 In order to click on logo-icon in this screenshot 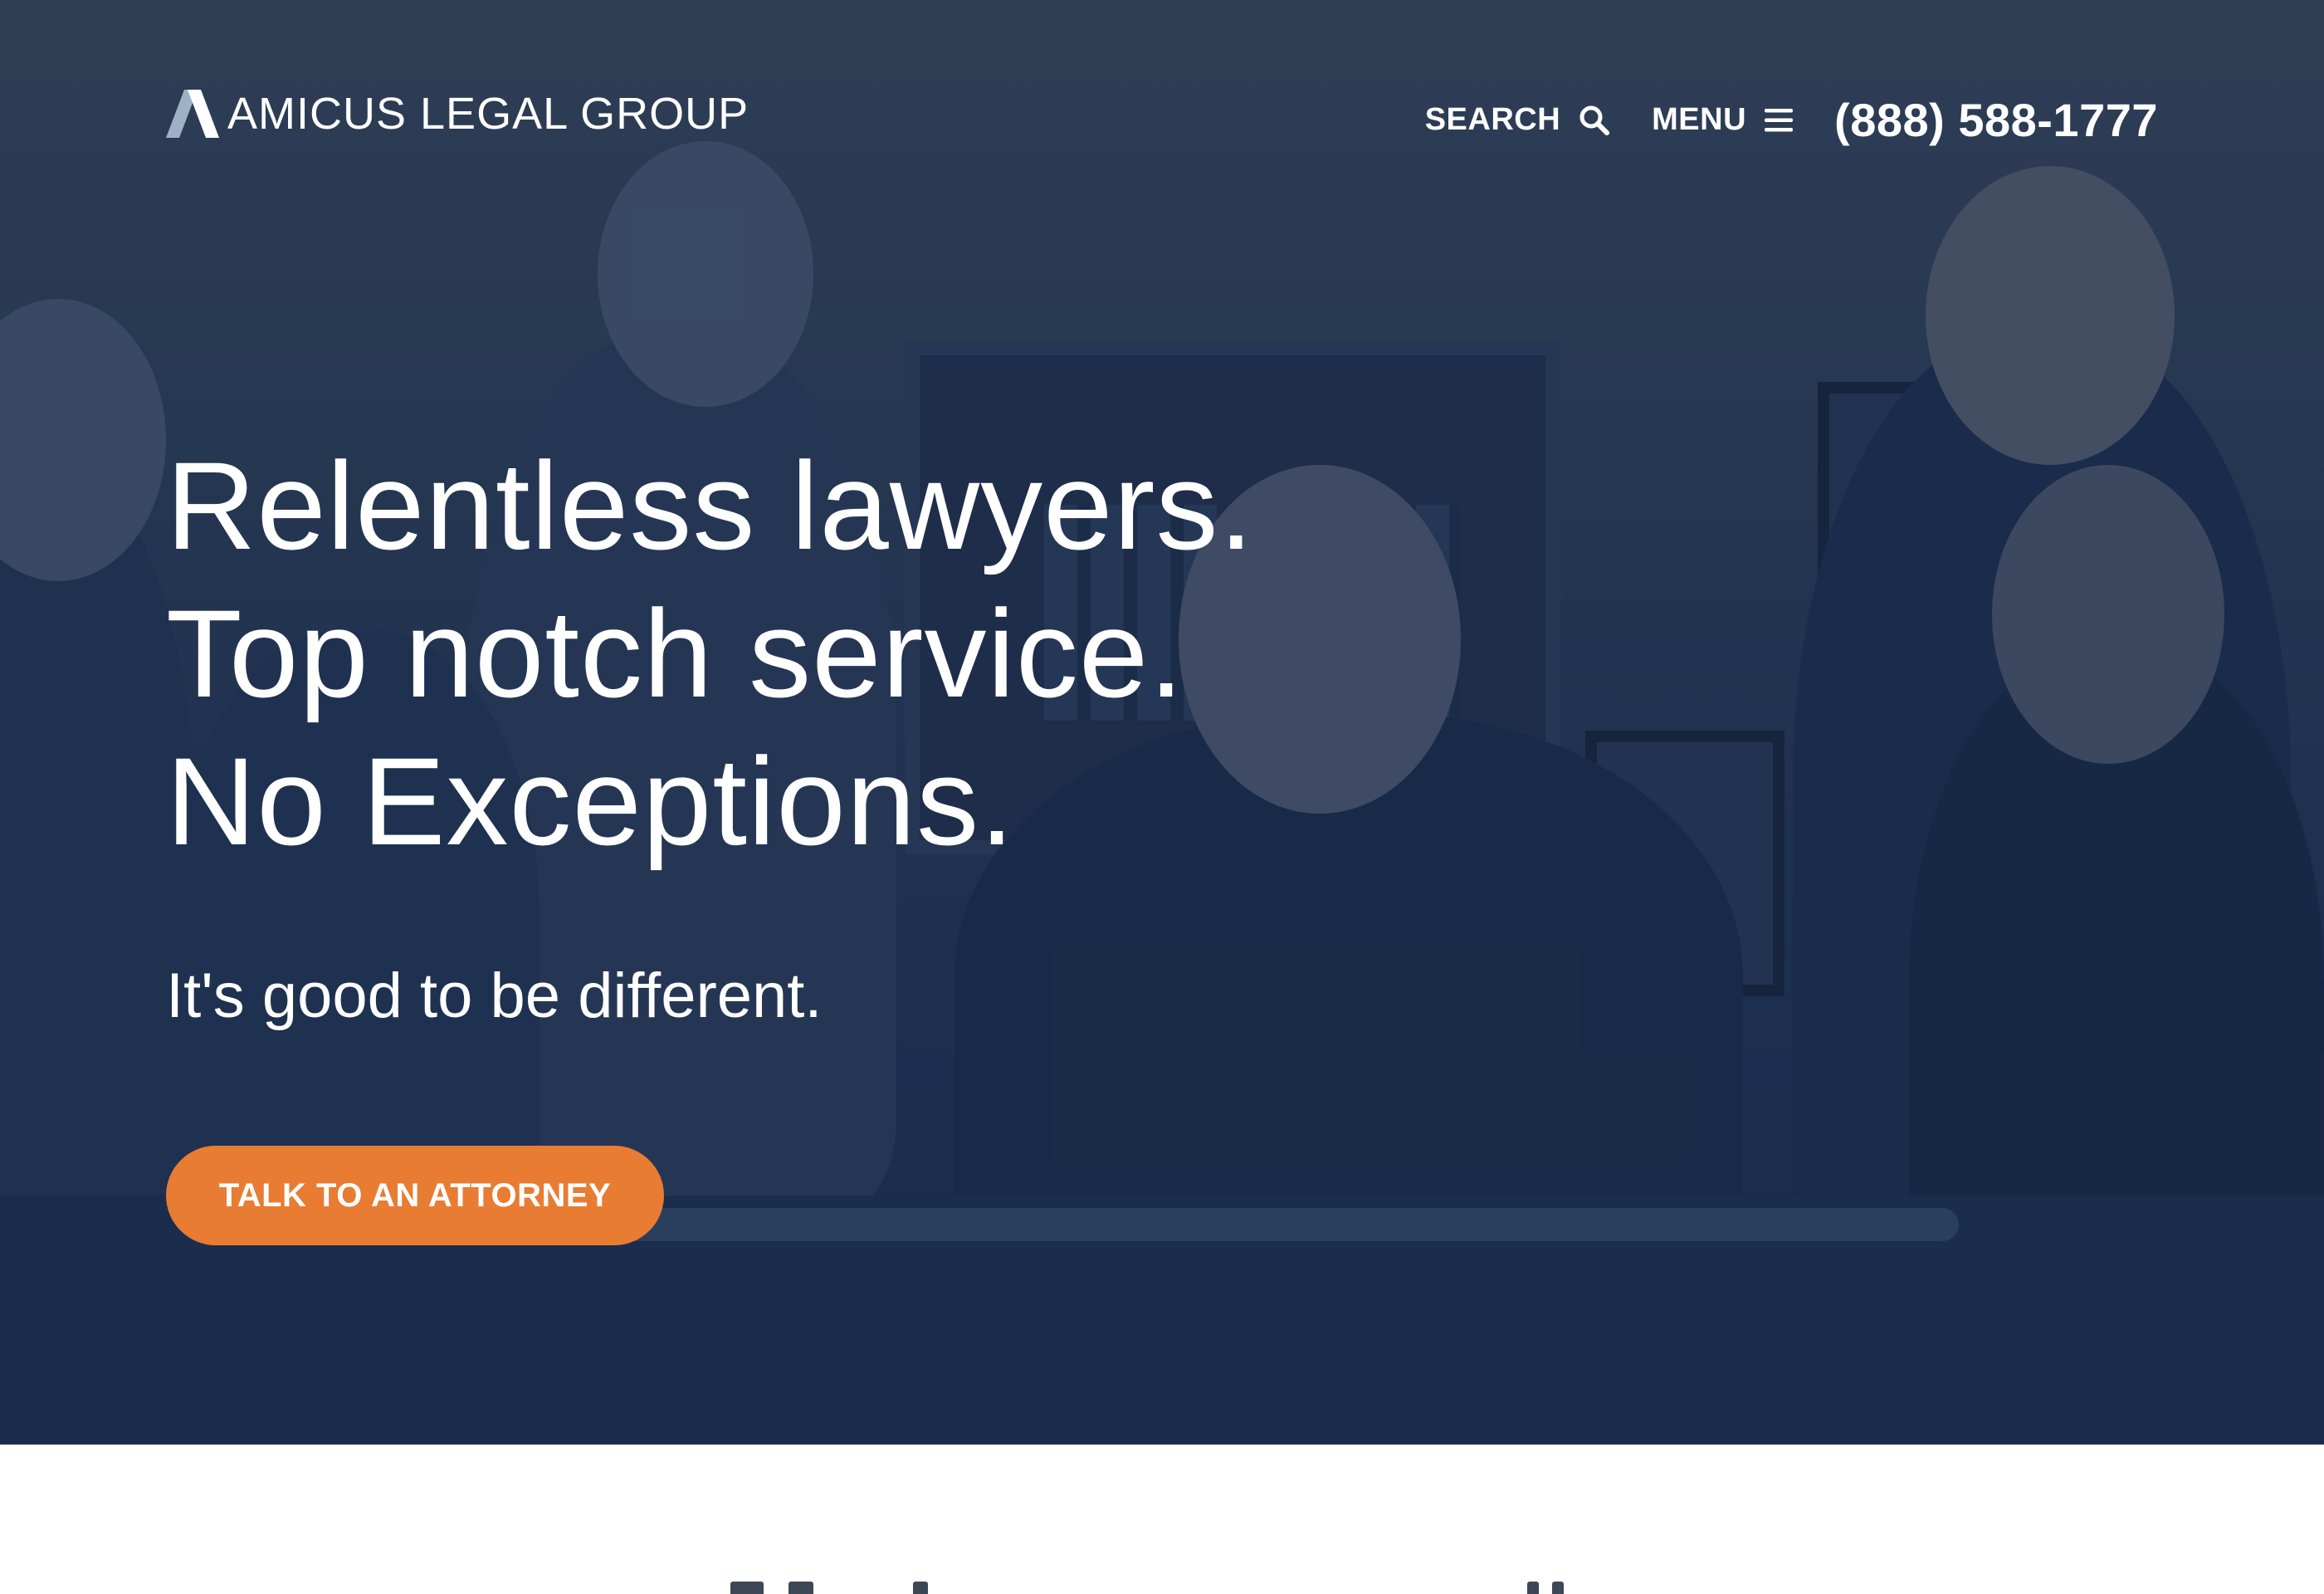, I will do `click(192, 114)`.